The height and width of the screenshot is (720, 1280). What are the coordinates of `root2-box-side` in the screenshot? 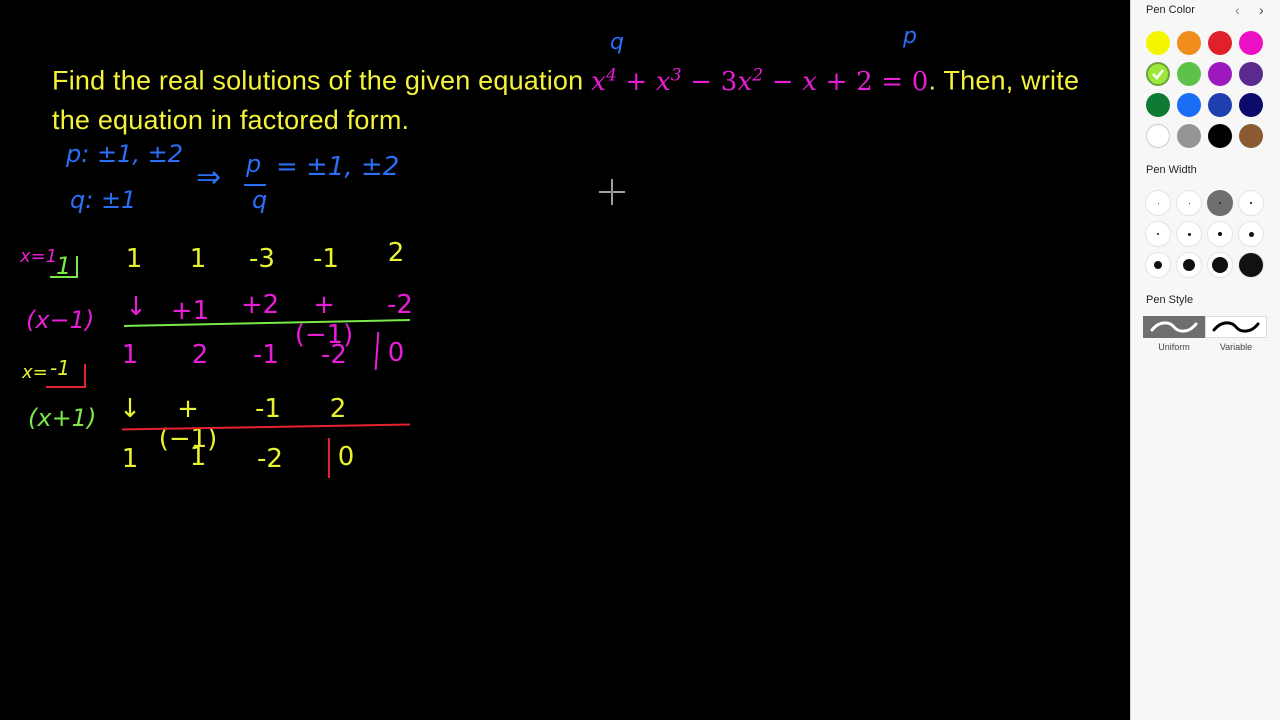 It's located at (85, 376).